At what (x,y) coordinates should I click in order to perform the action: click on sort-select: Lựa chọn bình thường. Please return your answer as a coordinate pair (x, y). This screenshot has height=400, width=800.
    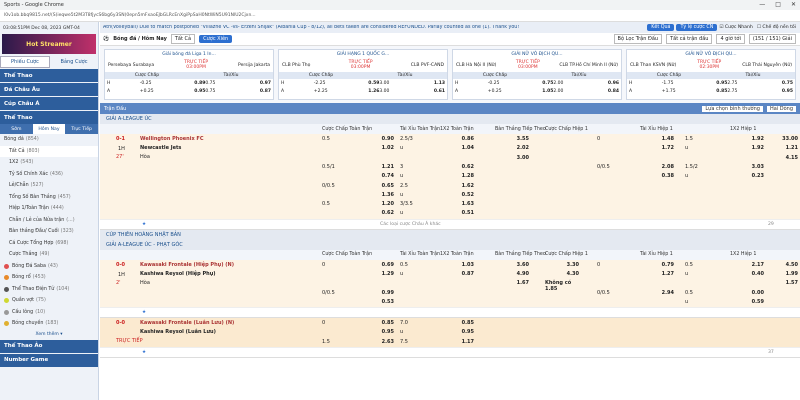
    Looking at the image, I should click on (732, 108).